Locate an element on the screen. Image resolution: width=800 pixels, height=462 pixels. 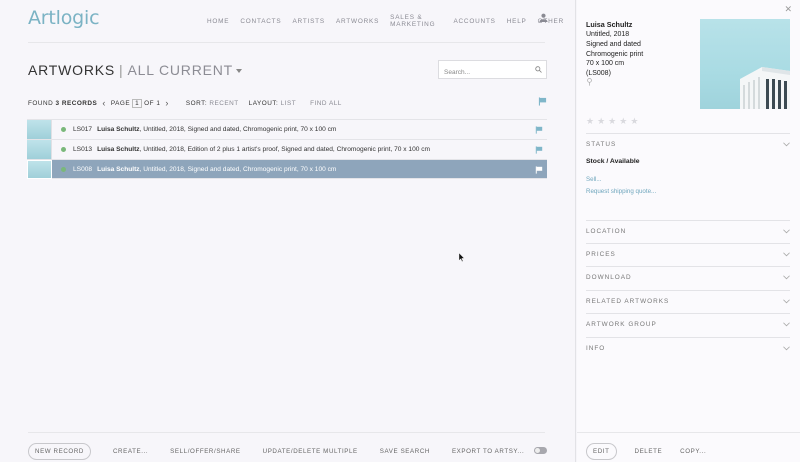
page-title: ARTWORKS | ALL CURRENT is located at coordinates (135, 70).